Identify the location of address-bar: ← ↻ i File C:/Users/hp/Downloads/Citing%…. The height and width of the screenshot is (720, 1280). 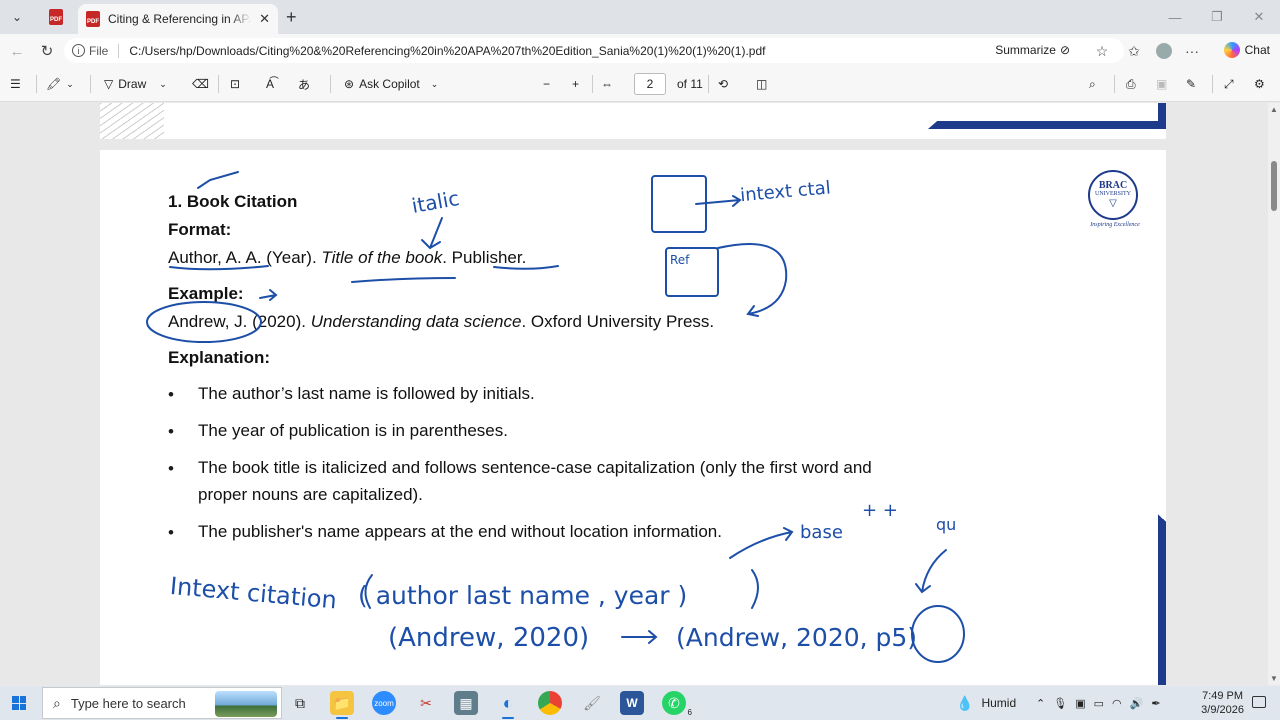
(640, 50).